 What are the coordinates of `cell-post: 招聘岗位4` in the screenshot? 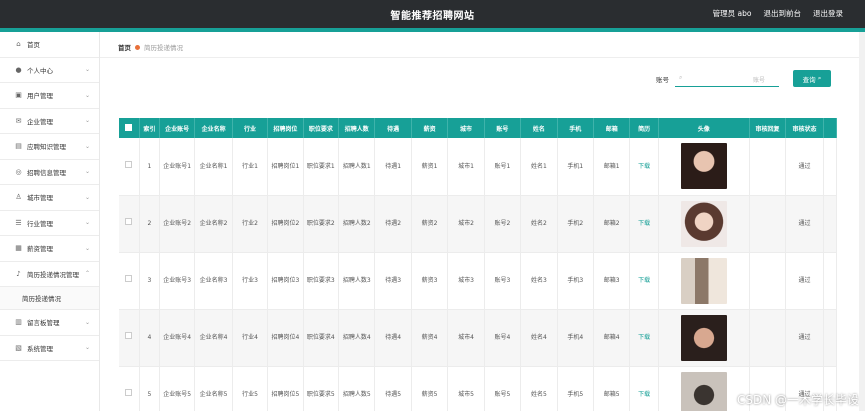 It's located at (285, 338).